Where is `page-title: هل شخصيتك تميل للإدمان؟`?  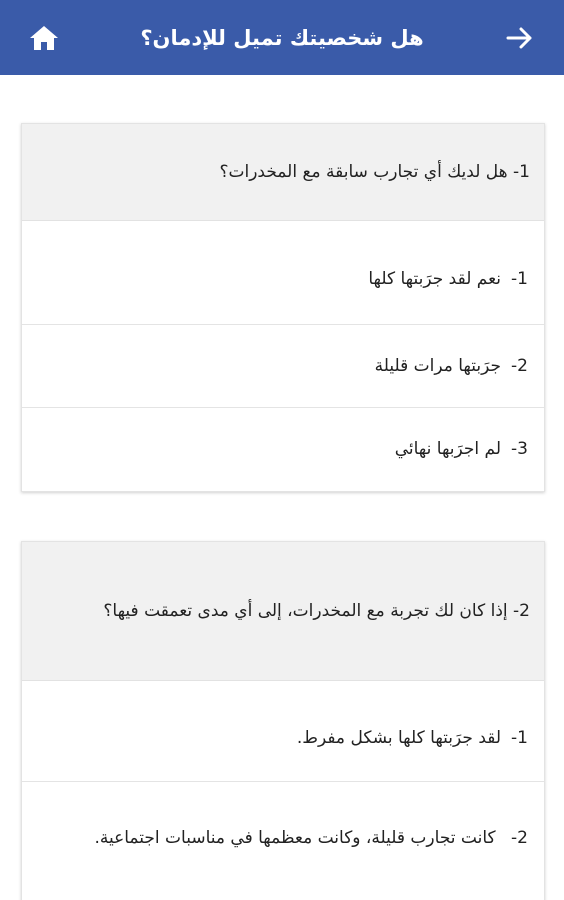
page-title: هل شخصيتك تميل للإدمان؟ is located at coordinates (282, 37).